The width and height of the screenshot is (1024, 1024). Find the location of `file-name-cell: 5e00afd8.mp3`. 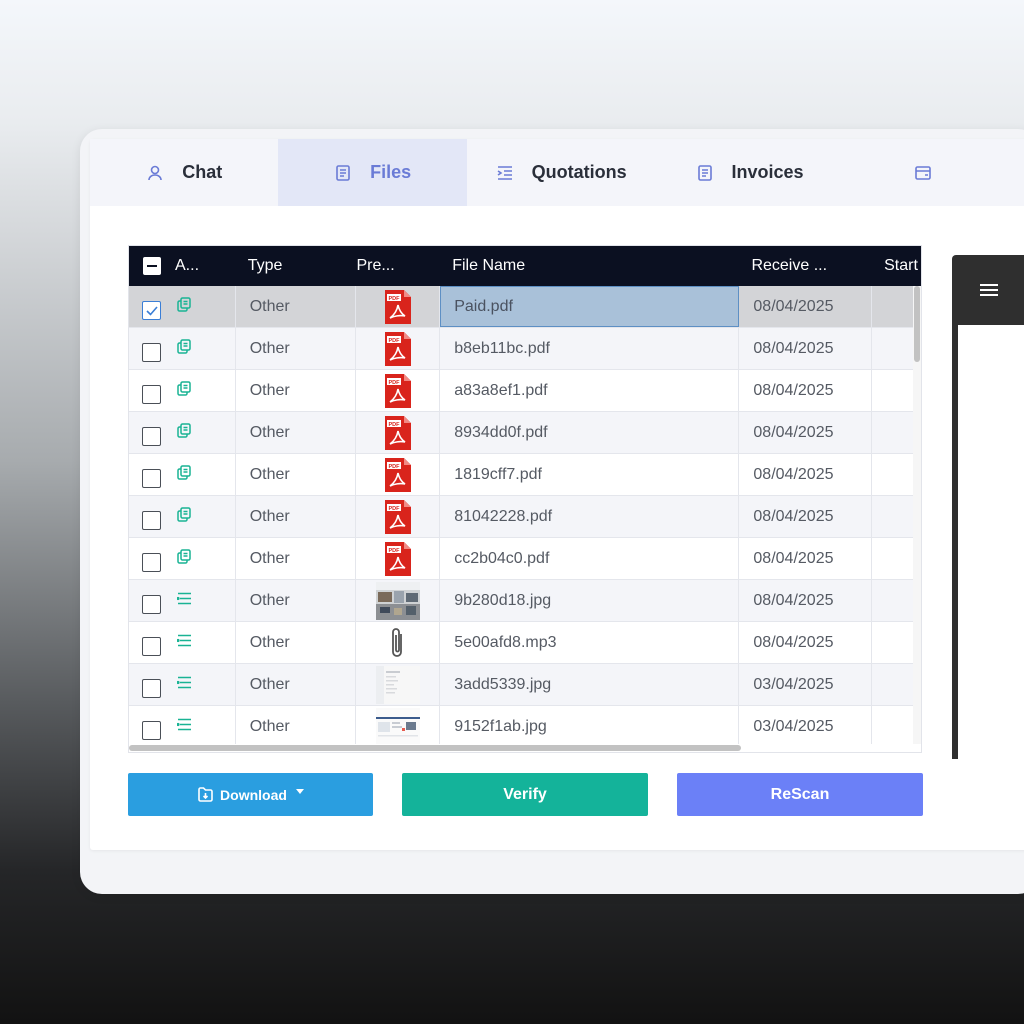

file-name-cell: 5e00afd8.mp3 is located at coordinates (590, 642).